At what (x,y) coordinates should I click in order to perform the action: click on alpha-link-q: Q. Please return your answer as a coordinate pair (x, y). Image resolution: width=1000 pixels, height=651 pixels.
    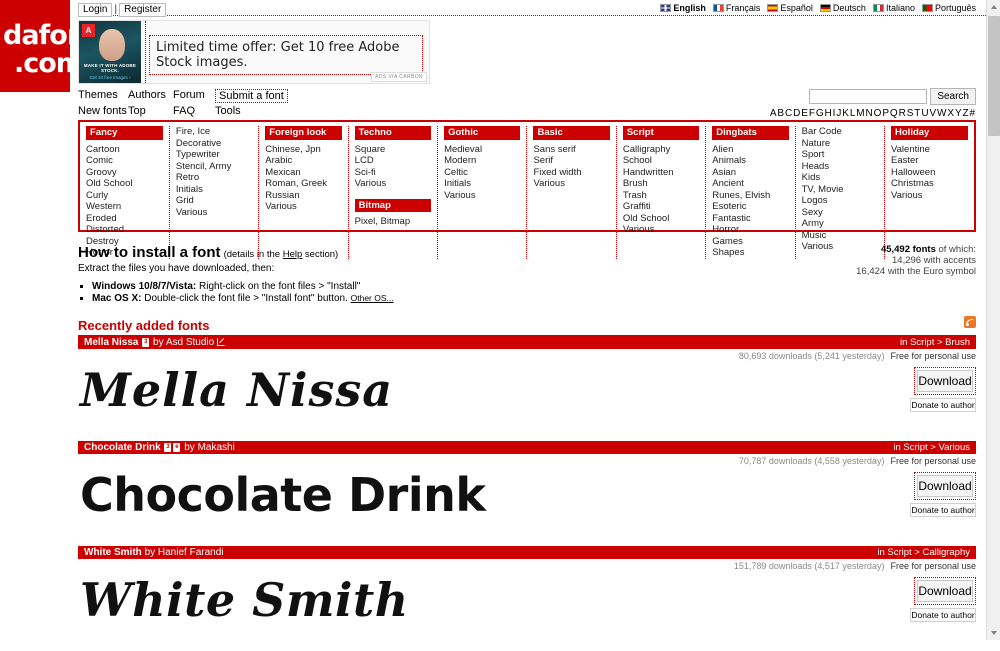
    Looking at the image, I should click on (894, 113).